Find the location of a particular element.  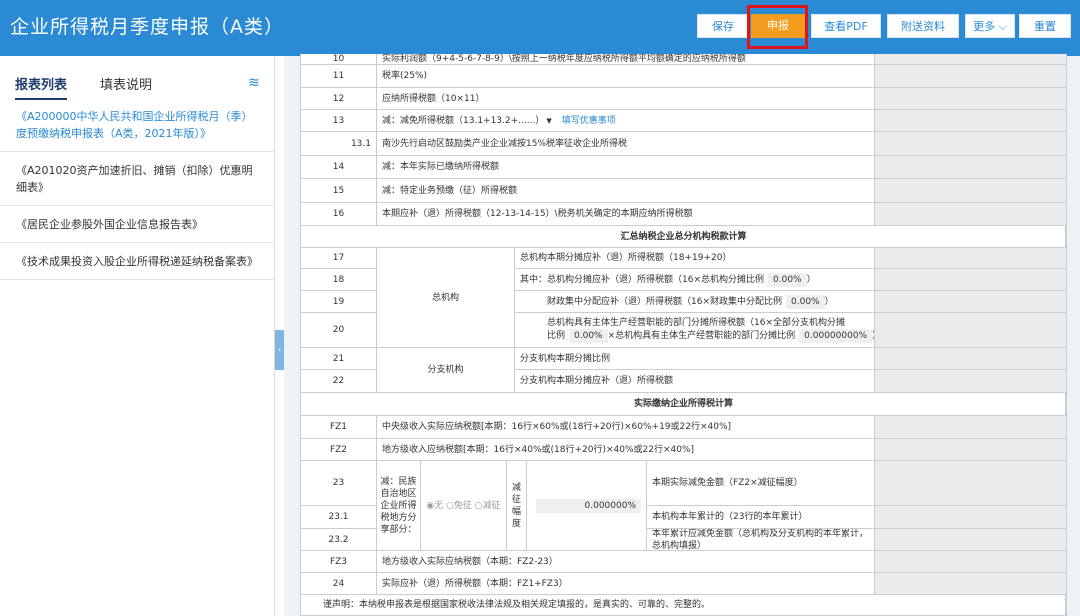

row-20-line-2: 比例0.00%×总机构具有主体生产经营职能的部门分摊比例0.00000000%） is located at coordinates (710, 336).